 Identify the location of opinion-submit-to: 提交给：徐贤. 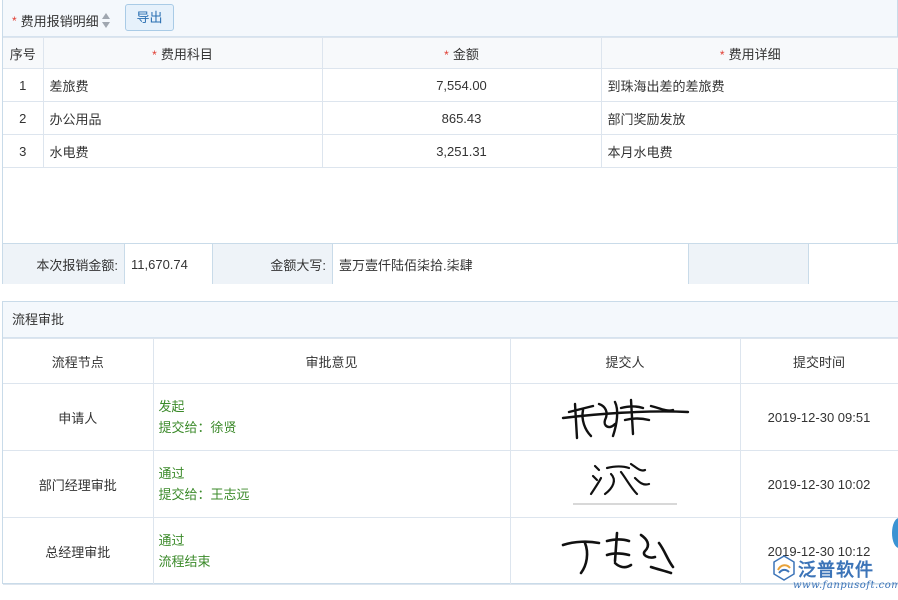
(334, 427).